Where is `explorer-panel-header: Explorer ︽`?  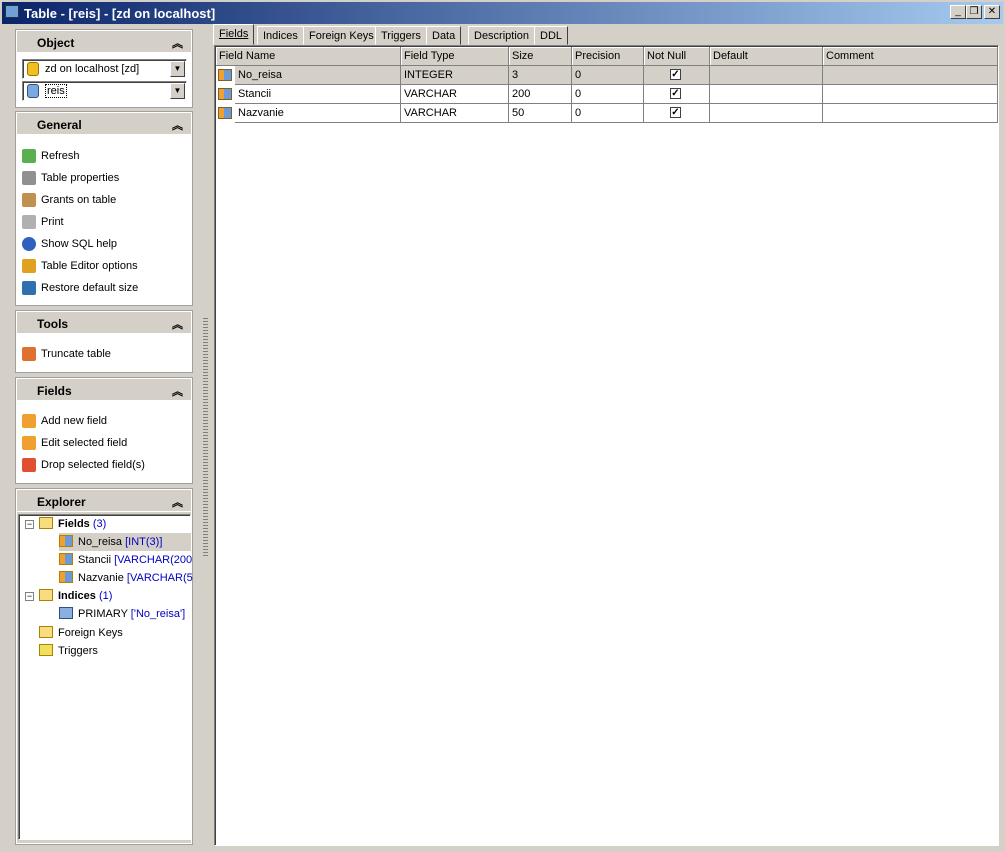
explorer-panel-header: Explorer ︽ is located at coordinates (104, 501).